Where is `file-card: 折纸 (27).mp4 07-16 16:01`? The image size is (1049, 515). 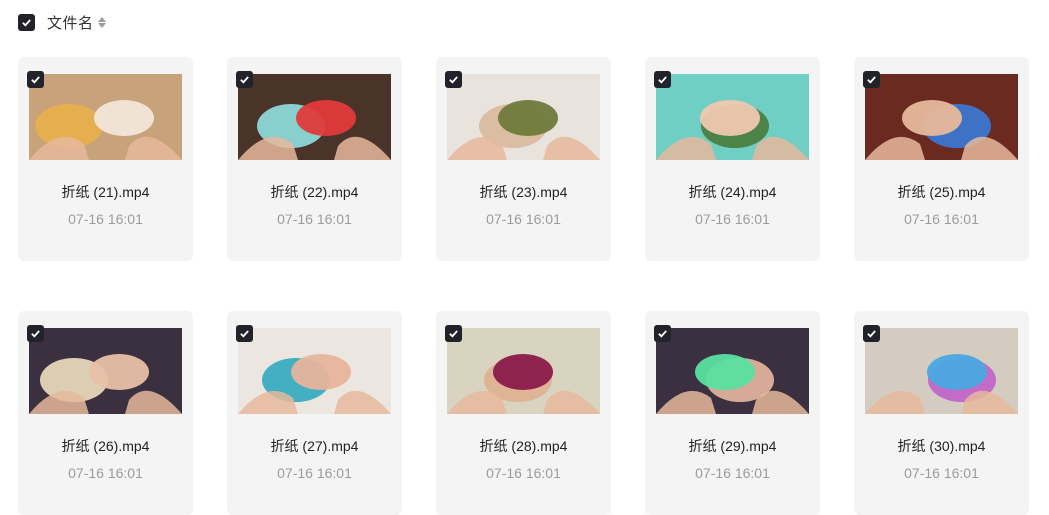
file-card: 折纸 (27).mp4 07-16 16:01 is located at coordinates (314, 413).